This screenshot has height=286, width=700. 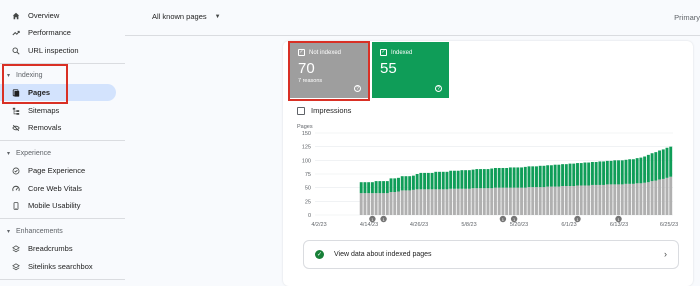 What do you see at coordinates (491, 254) in the screenshot?
I see `view-indexed-pages-link: ✓ View data about indexed pages ›` at bounding box center [491, 254].